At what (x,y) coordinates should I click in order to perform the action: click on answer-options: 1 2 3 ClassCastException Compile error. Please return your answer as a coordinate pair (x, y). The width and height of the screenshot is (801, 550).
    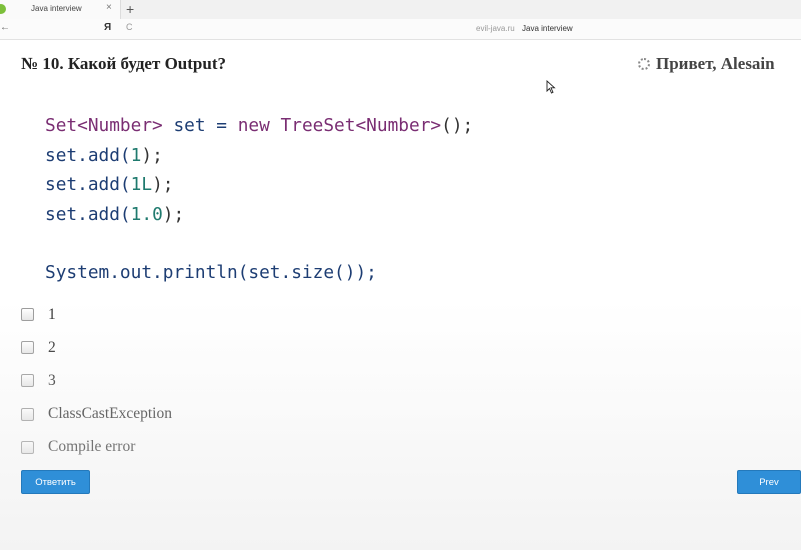
    Looking at the image, I should click on (96, 381).